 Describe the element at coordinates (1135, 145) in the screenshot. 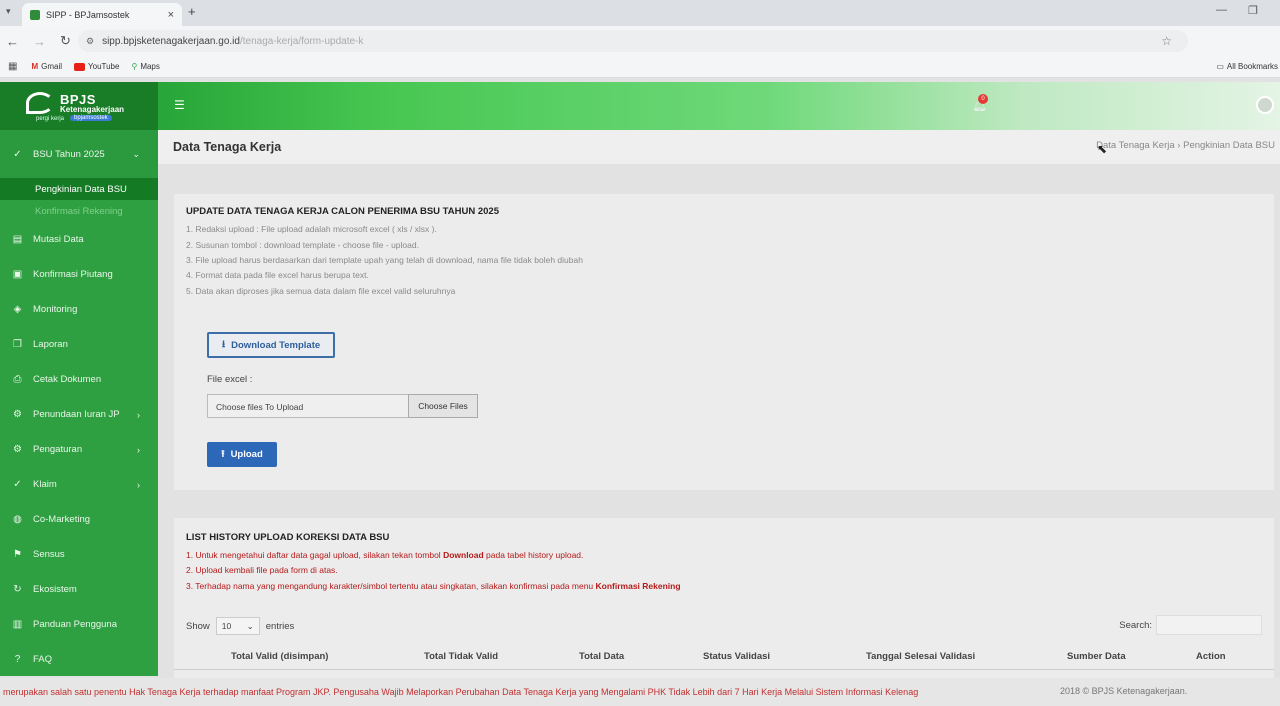

I see `breadcrumb-link: Data Tenaga Kerja` at that location.